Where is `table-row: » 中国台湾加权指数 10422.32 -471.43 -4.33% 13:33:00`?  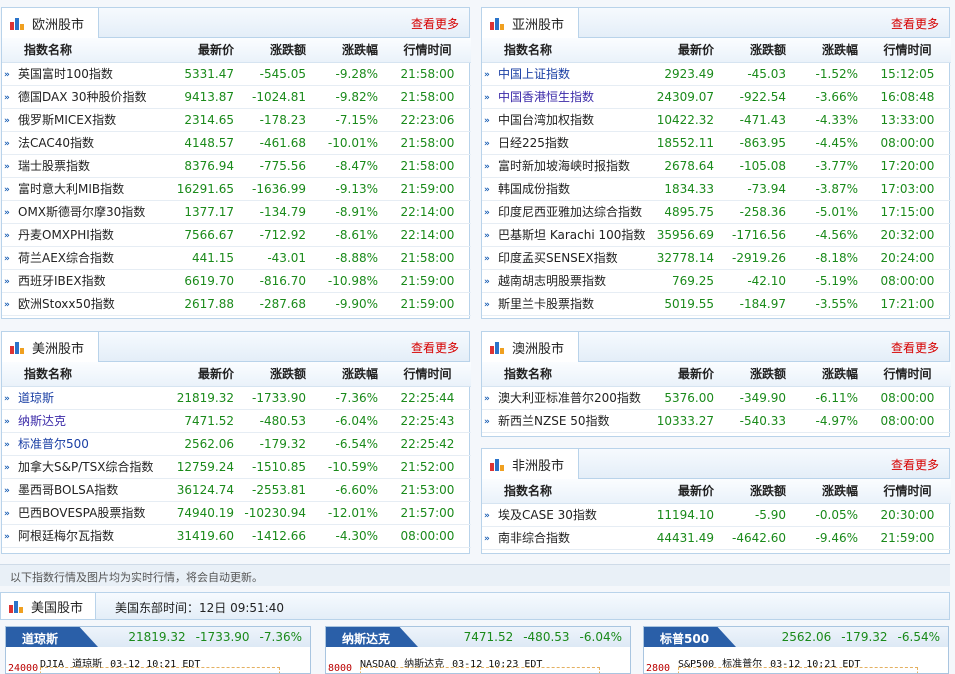 table-row: » 中国台湾加权指数 10422.32 -471.43 -4.33% 13:33:00 is located at coordinates (716, 120).